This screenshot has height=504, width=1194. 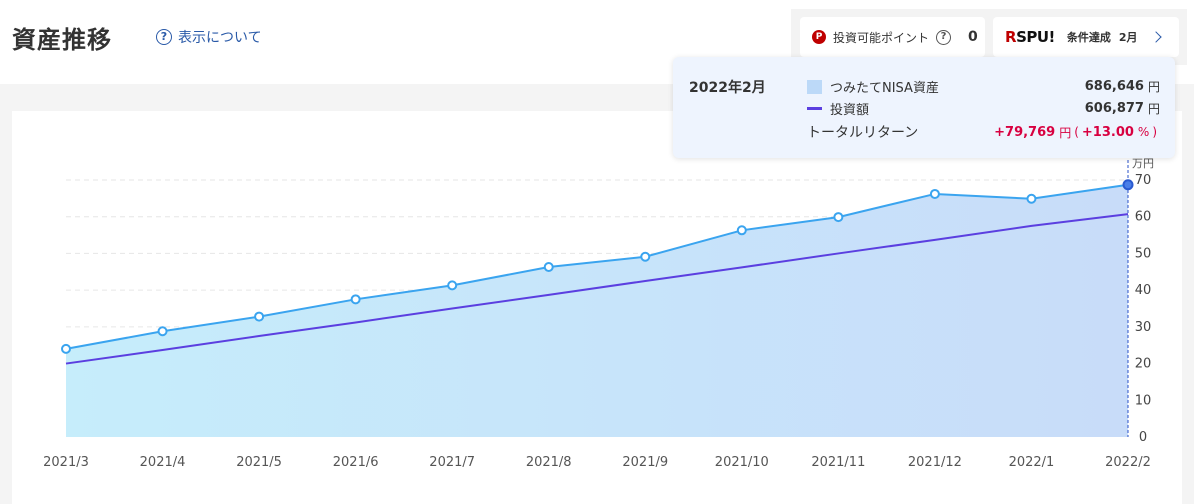 I want to click on x-tick-label: 2021/4, so click(x=163, y=462).